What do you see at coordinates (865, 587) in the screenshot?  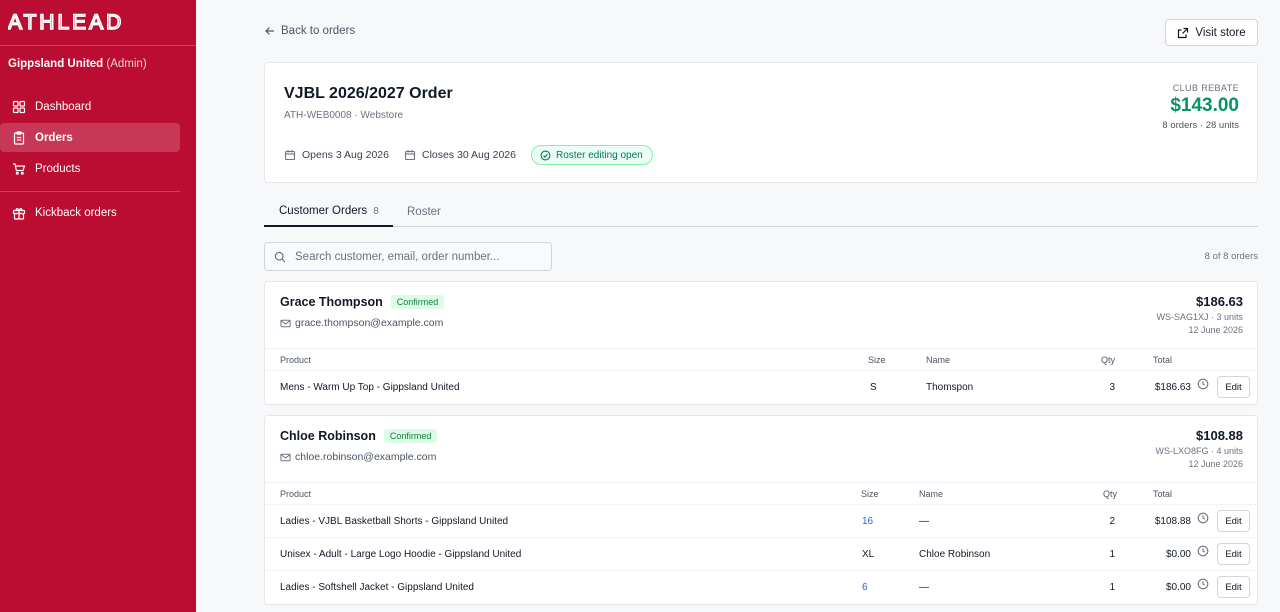 I see `product-size: 6` at bounding box center [865, 587].